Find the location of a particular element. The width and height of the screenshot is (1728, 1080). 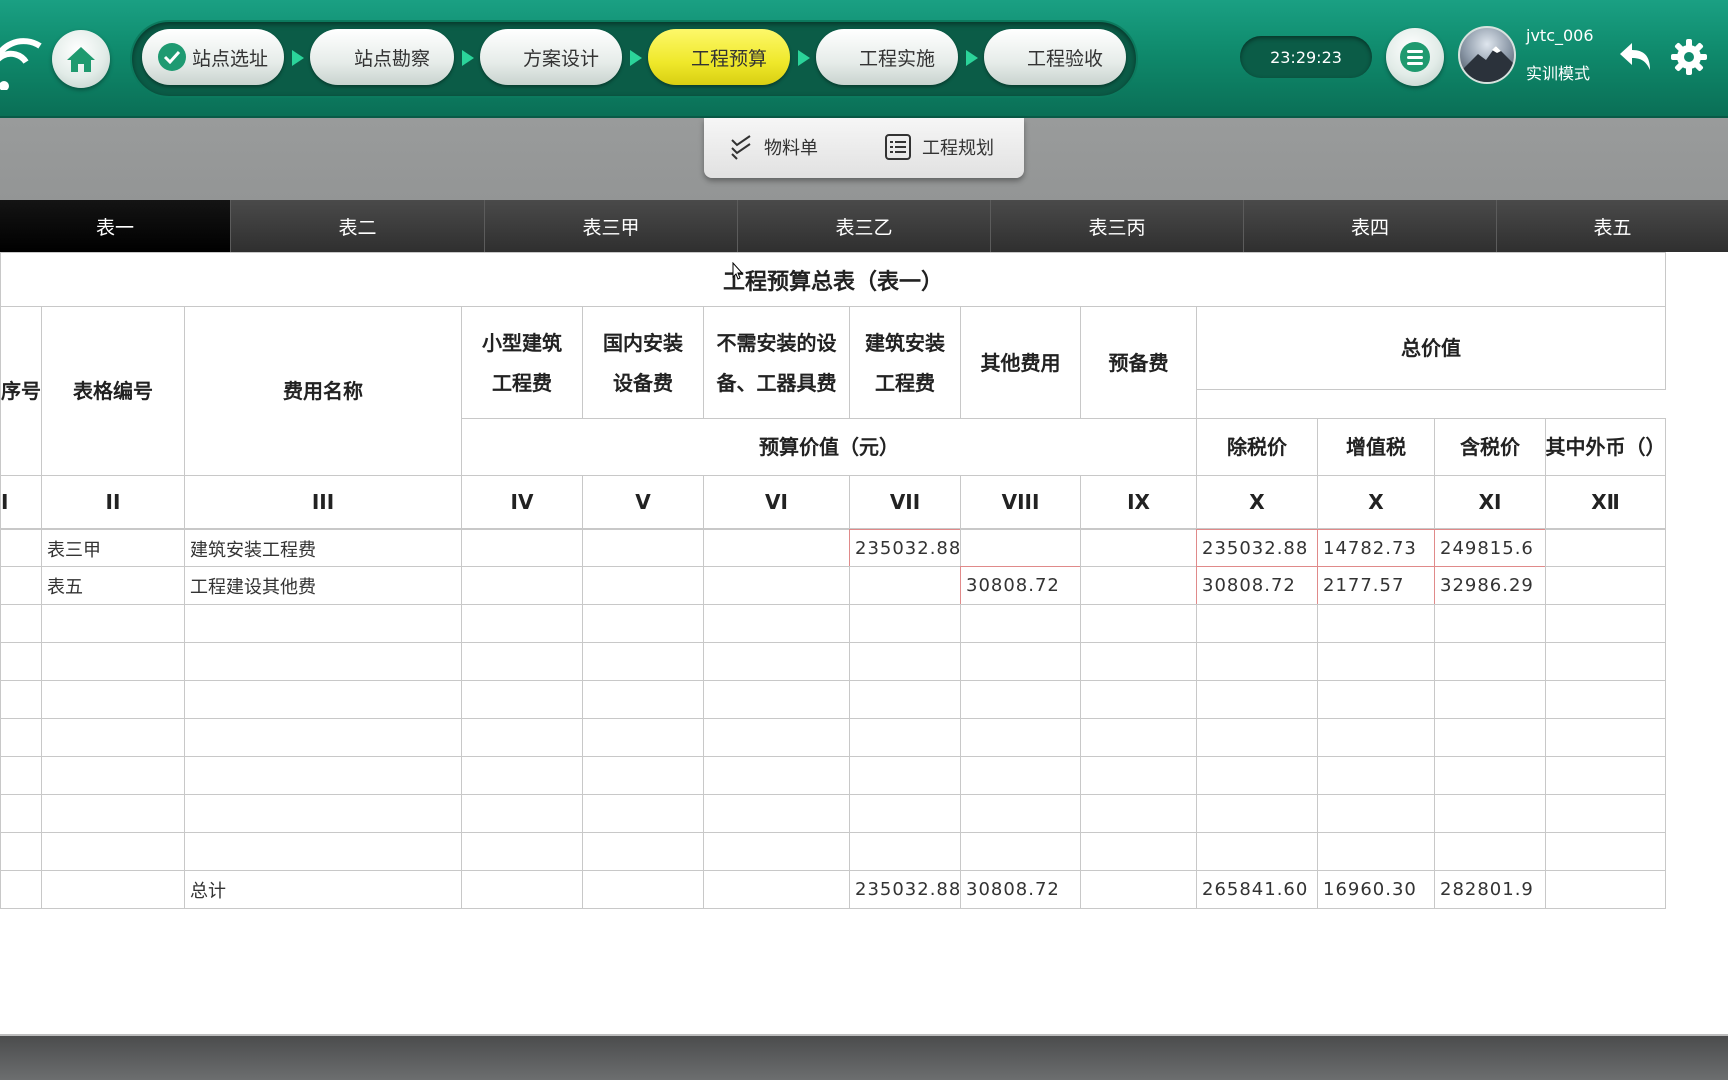

total-row-cell: 16960.30 is located at coordinates (1376, 889).